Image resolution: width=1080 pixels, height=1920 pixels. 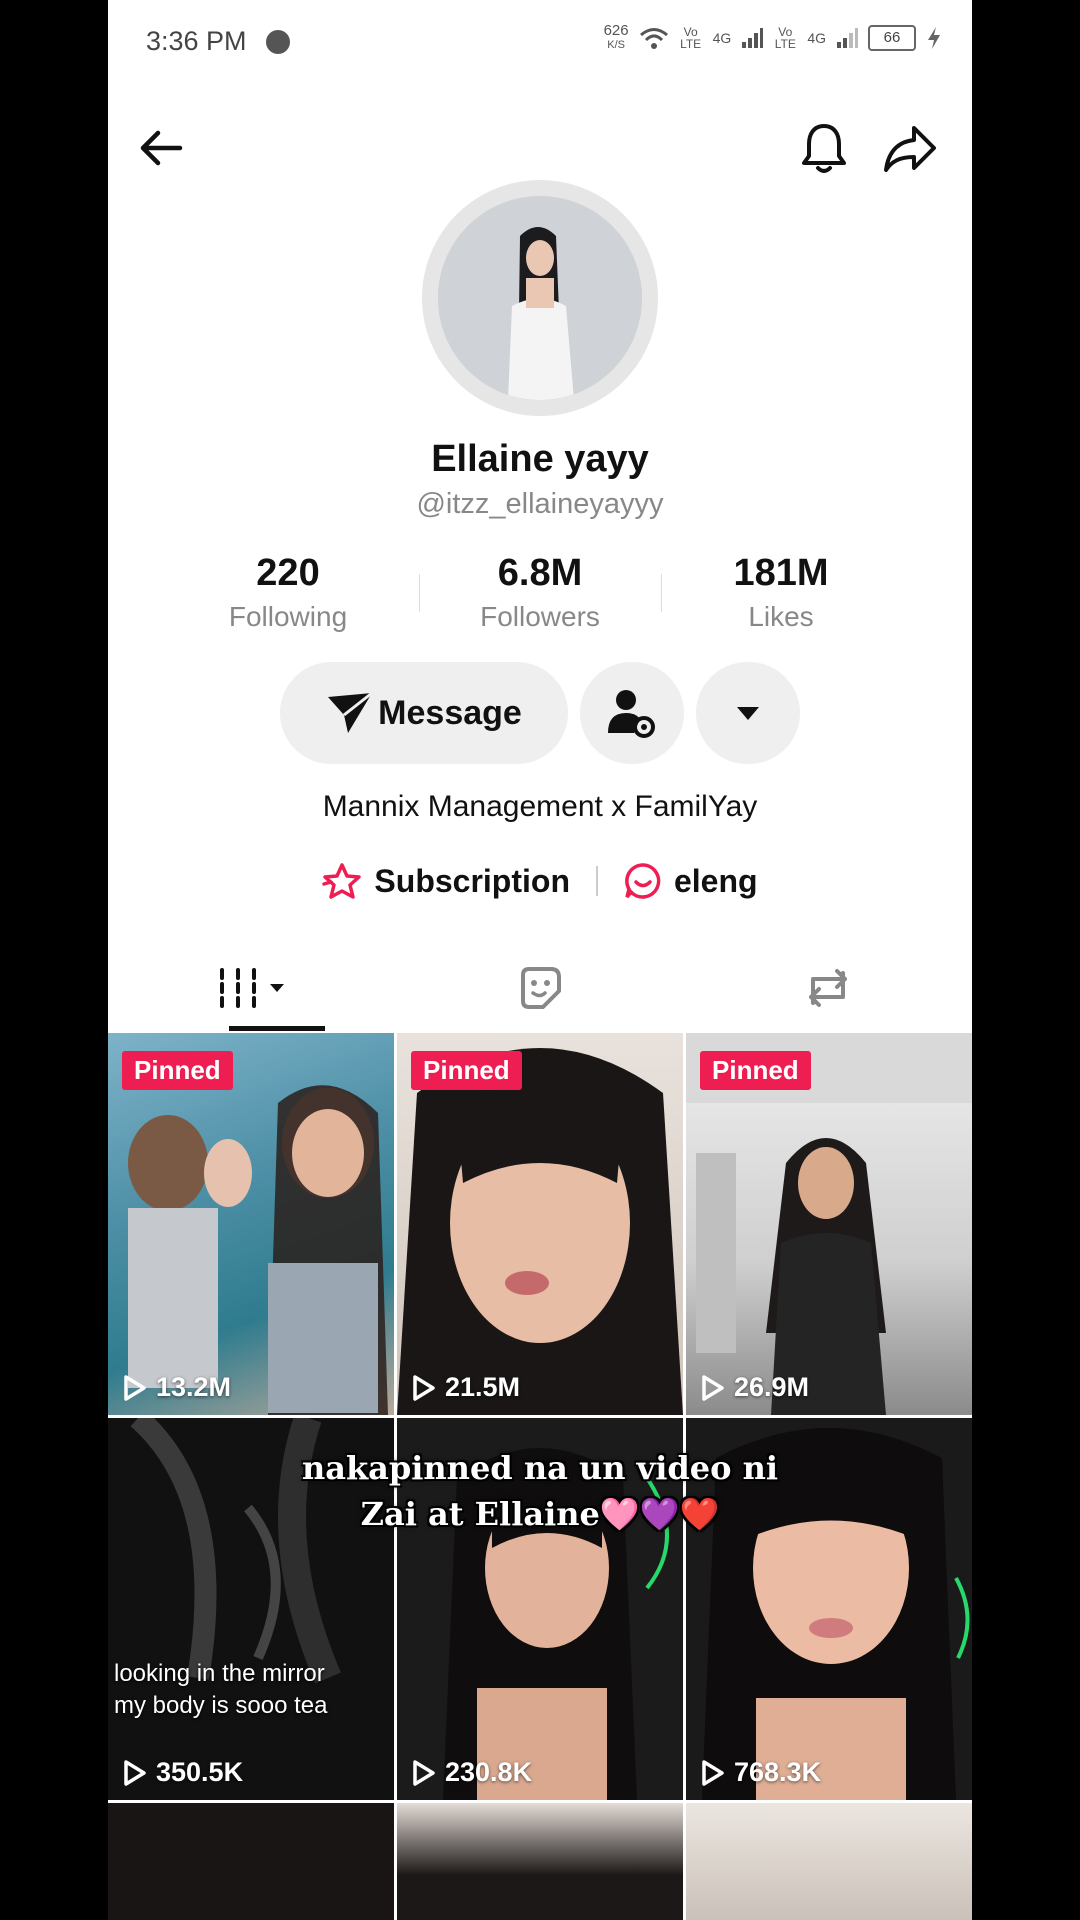 I want to click on video-thumbnail: Pinned 26.9M, so click(x=829, y=1224).